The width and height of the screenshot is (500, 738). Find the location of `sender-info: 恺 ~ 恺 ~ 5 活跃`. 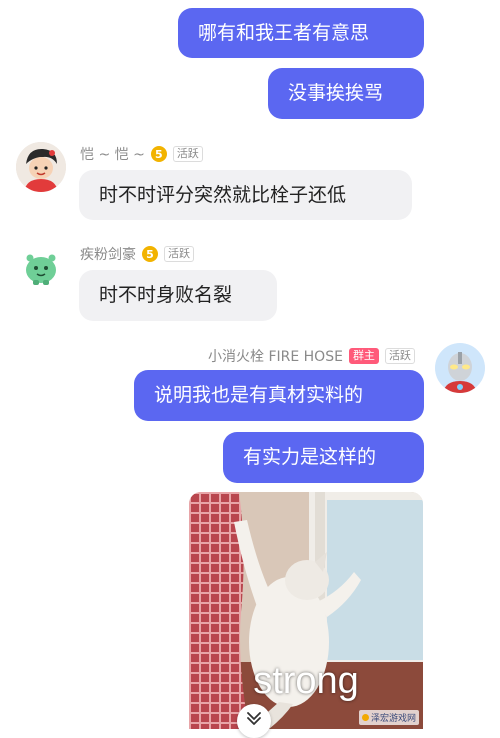

sender-info: 恺 ~ 恺 ~ 5 活跃 is located at coordinates (141, 154).